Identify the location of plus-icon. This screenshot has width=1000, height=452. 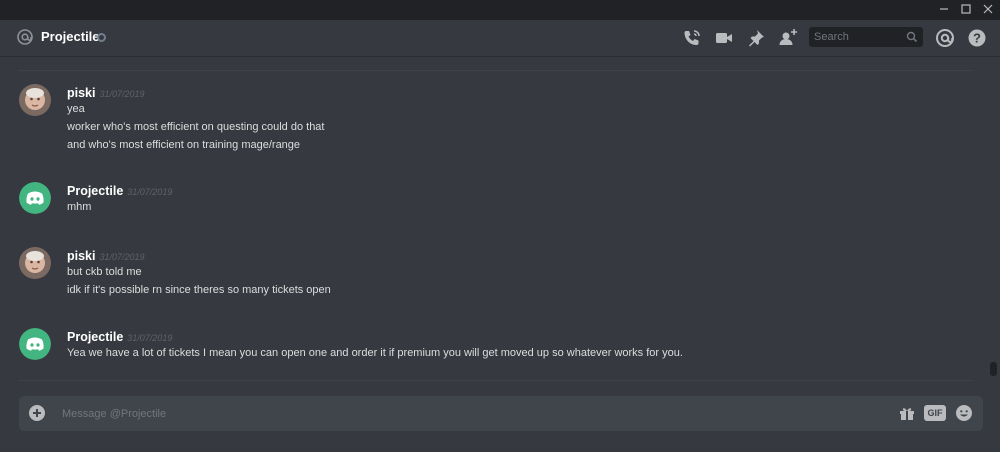
(37, 413).